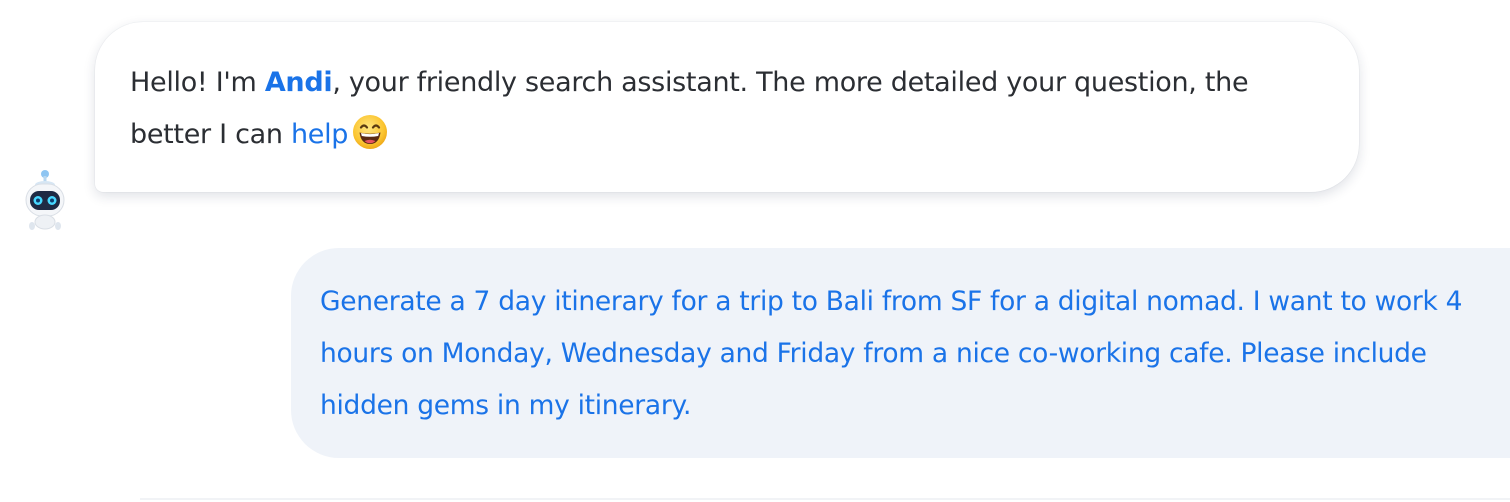  I want to click on grinning-face-emoji-icon, so click(370, 132).